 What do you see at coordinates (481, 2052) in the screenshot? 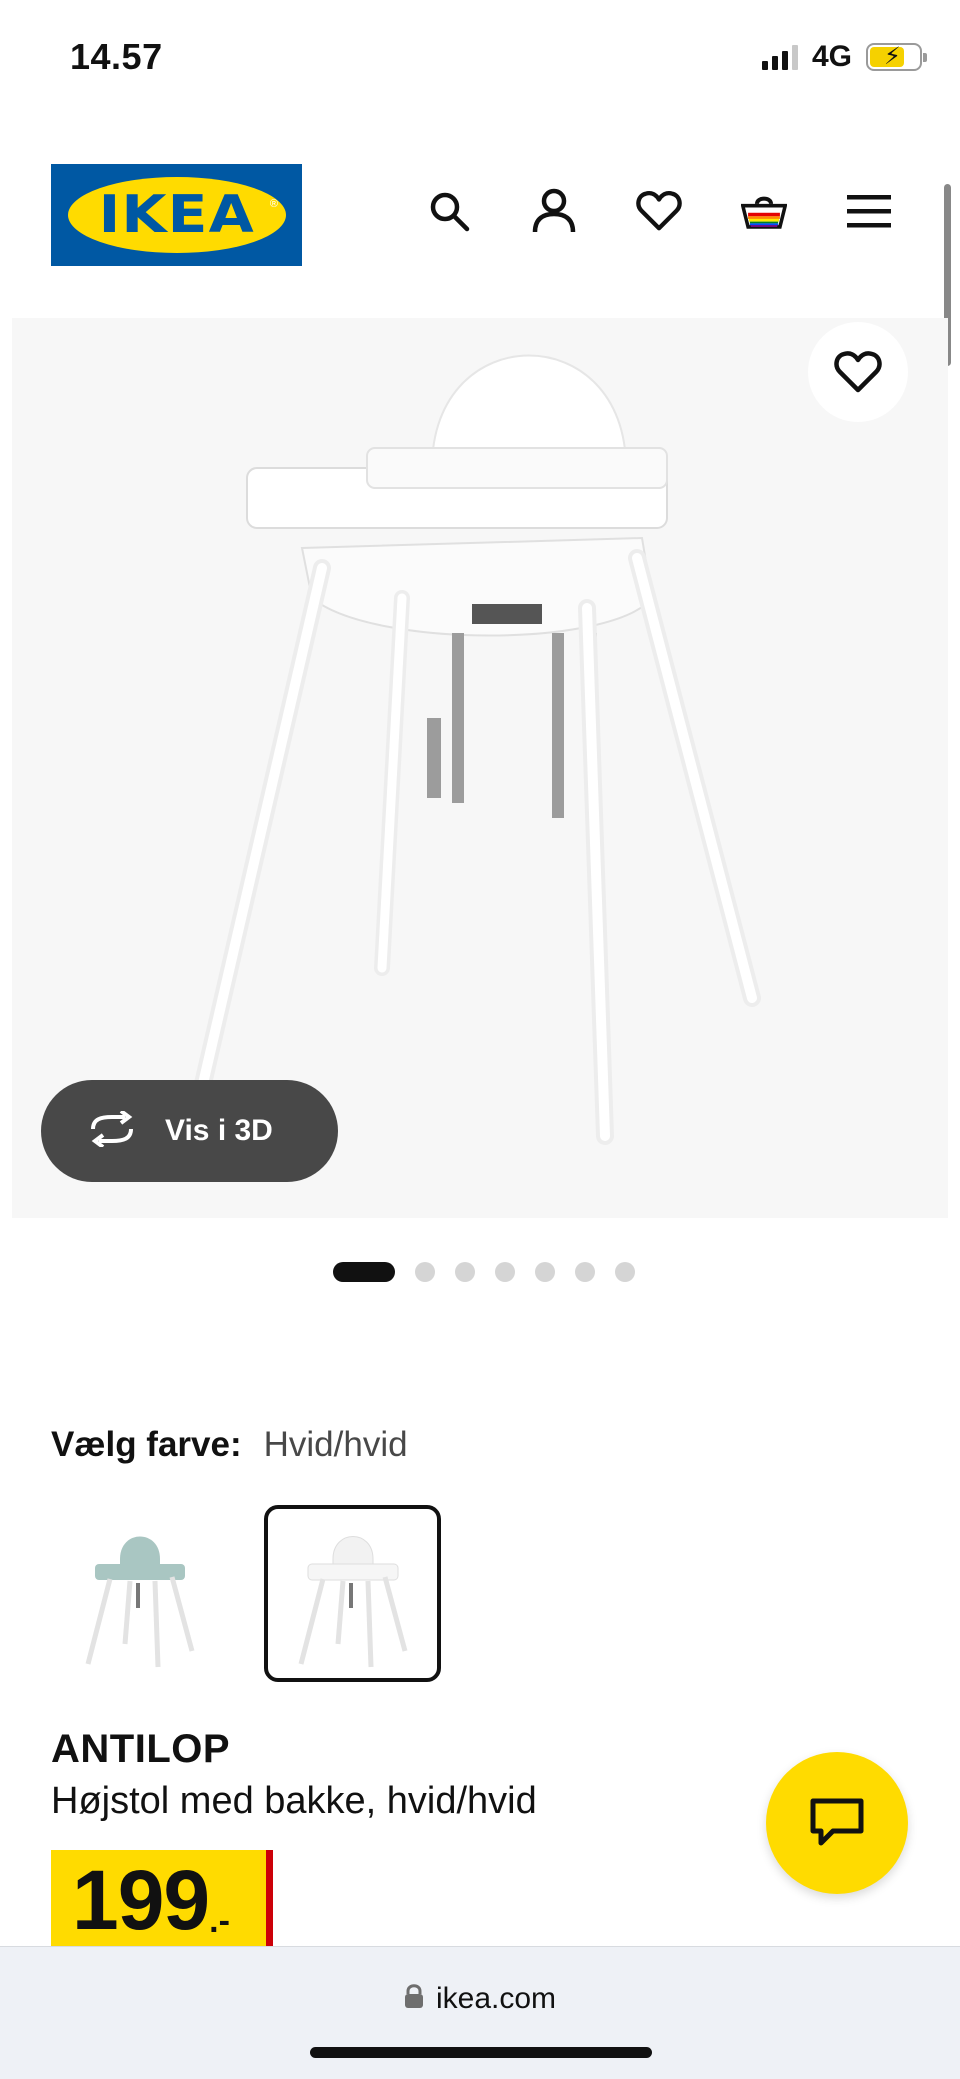
I see `home-indicator` at bounding box center [481, 2052].